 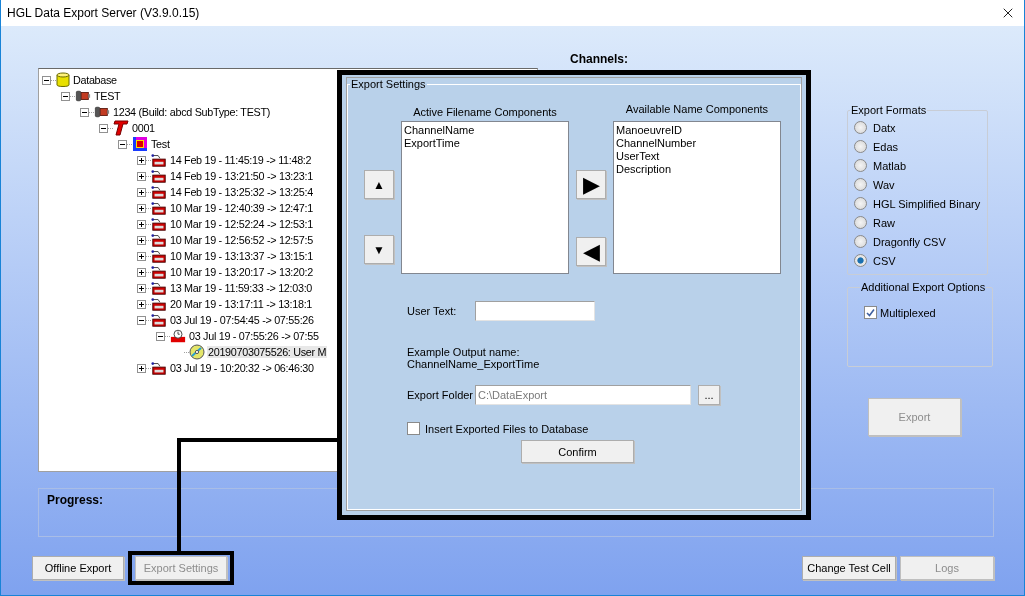 I want to click on radio-label: CSV, so click(x=884, y=260).